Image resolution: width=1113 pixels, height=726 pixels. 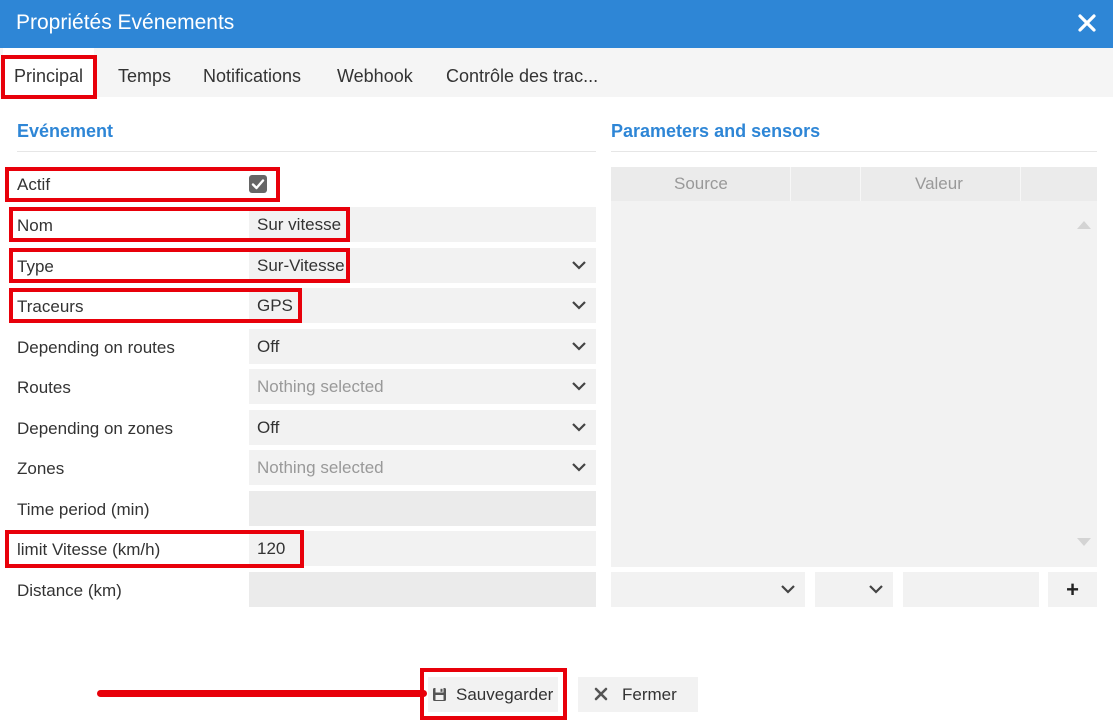 What do you see at coordinates (971, 589) in the screenshot?
I see `value-input` at bounding box center [971, 589].